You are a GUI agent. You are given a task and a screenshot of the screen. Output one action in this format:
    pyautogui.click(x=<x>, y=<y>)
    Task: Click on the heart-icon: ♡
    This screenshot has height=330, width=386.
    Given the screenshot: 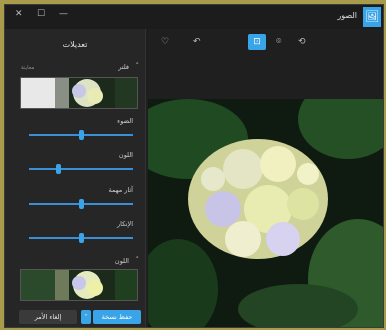 What is the action you would take?
    pyautogui.click(x=165, y=42)
    